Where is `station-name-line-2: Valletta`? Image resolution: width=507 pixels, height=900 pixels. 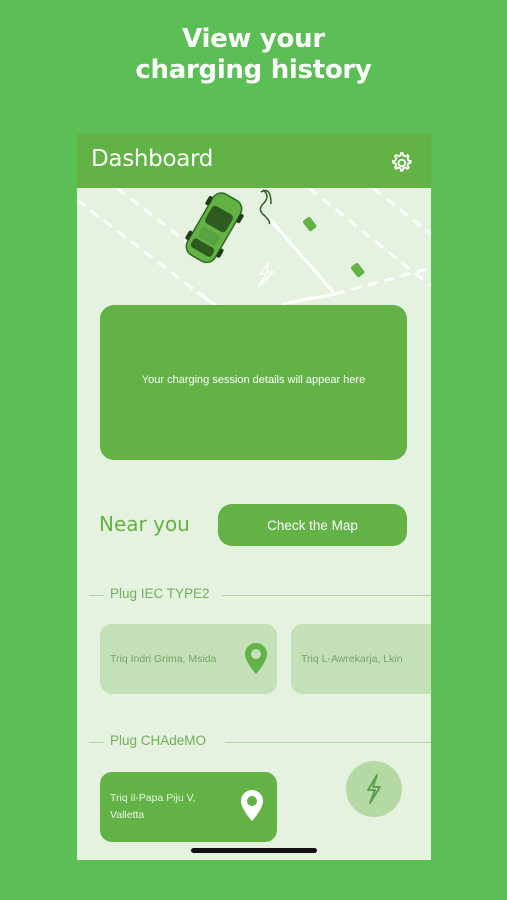 station-name-line-2: Valletta is located at coordinates (127, 815).